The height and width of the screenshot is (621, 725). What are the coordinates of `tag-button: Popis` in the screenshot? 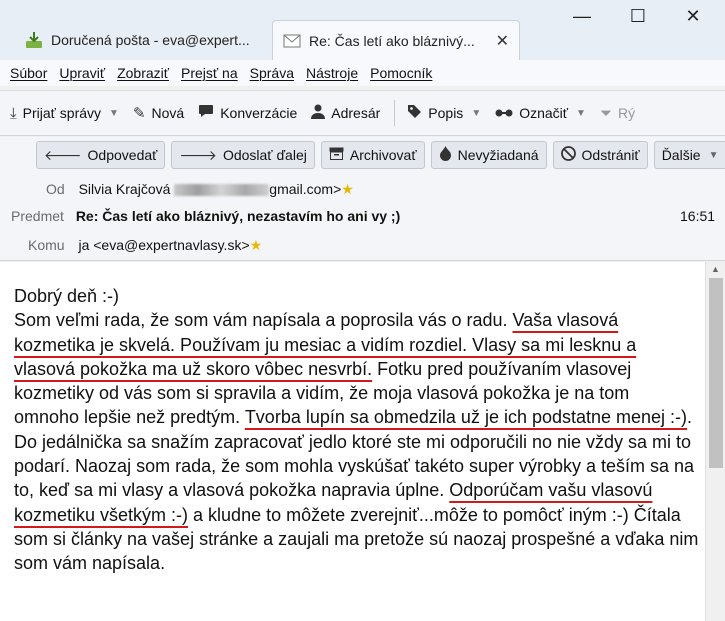 It's located at (435, 113).